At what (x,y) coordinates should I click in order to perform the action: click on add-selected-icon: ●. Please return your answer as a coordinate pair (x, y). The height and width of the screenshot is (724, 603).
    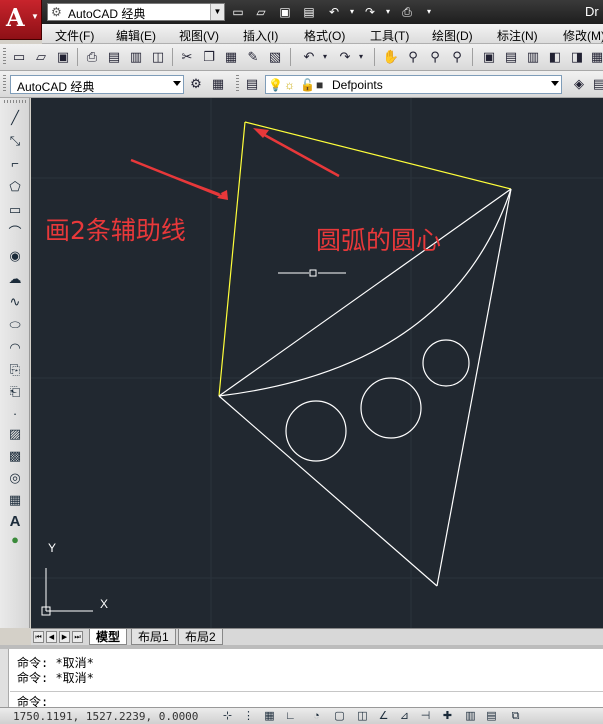
    Looking at the image, I should click on (15, 540).